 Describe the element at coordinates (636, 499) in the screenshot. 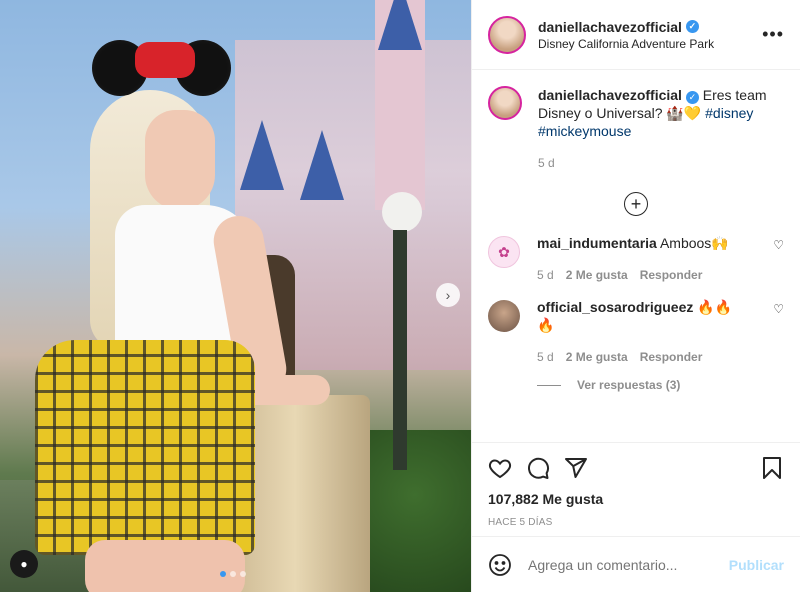

I see `likes-count: 107,882 Me gusta` at that location.